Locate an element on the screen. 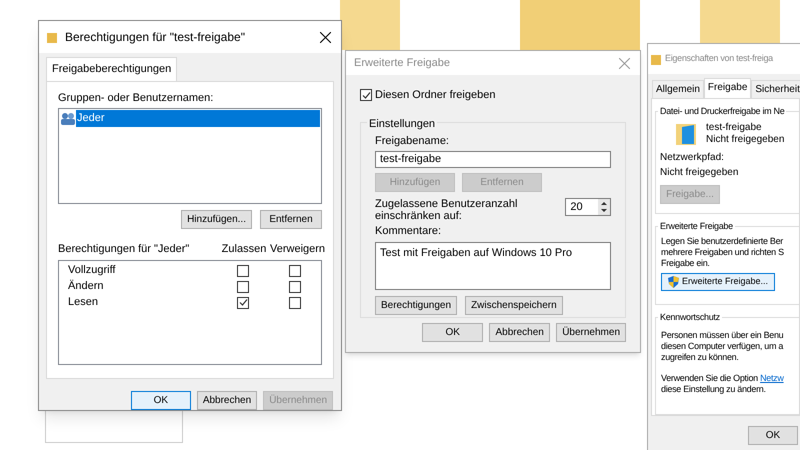 The width and height of the screenshot is (800, 450). description-text: Freigabe ein. is located at coordinates (686, 263).